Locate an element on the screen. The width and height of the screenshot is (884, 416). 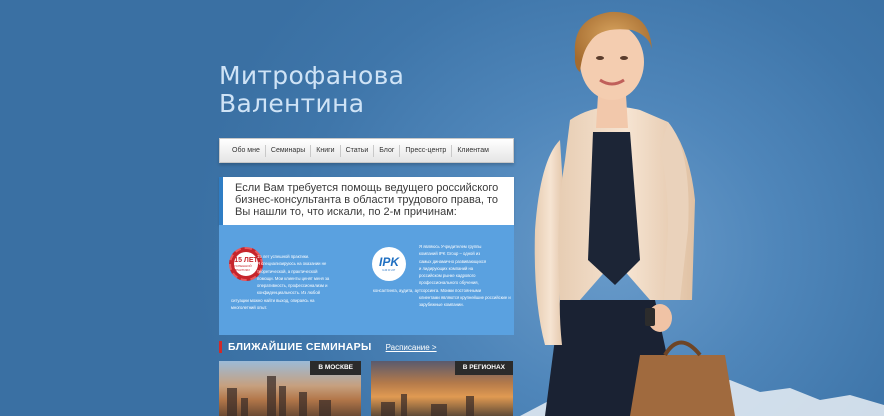
reason-1-line: теоретической, а практической is located at coordinates (287, 271).